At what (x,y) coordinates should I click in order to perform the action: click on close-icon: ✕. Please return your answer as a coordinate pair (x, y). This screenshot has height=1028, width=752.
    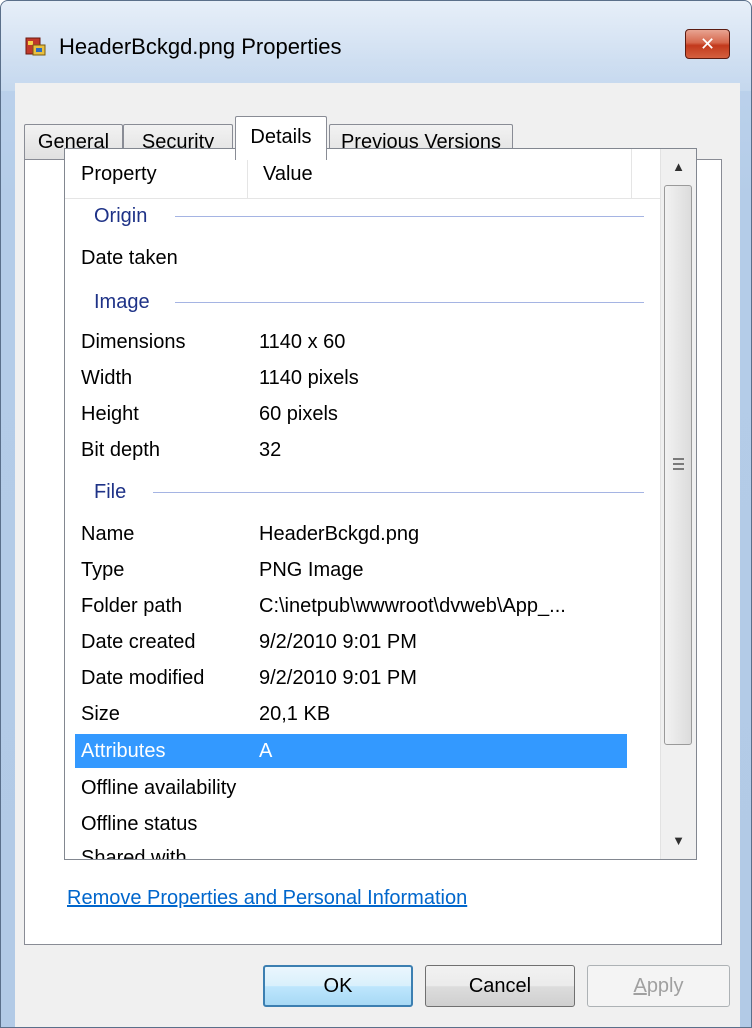
    Looking at the image, I should click on (707, 44).